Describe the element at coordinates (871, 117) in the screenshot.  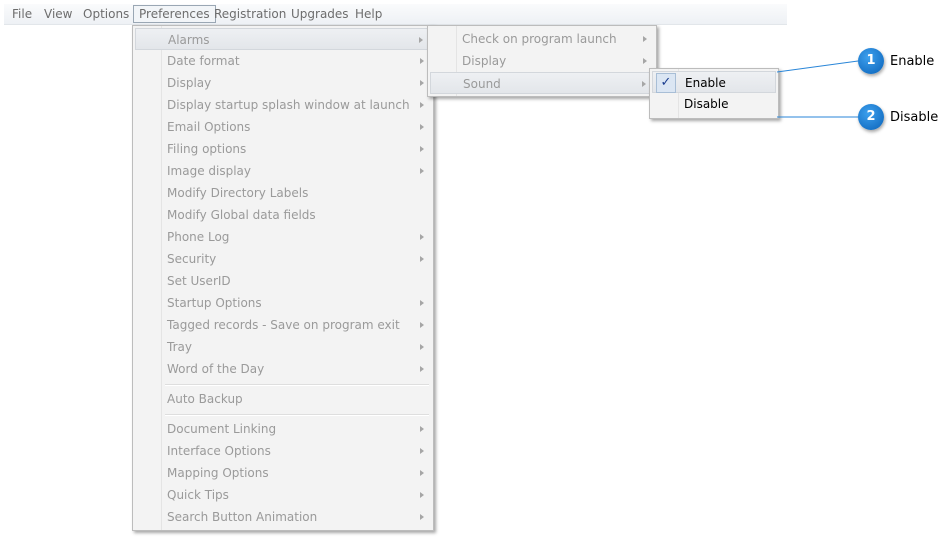
I see `callout-badge-2: 2` at that location.